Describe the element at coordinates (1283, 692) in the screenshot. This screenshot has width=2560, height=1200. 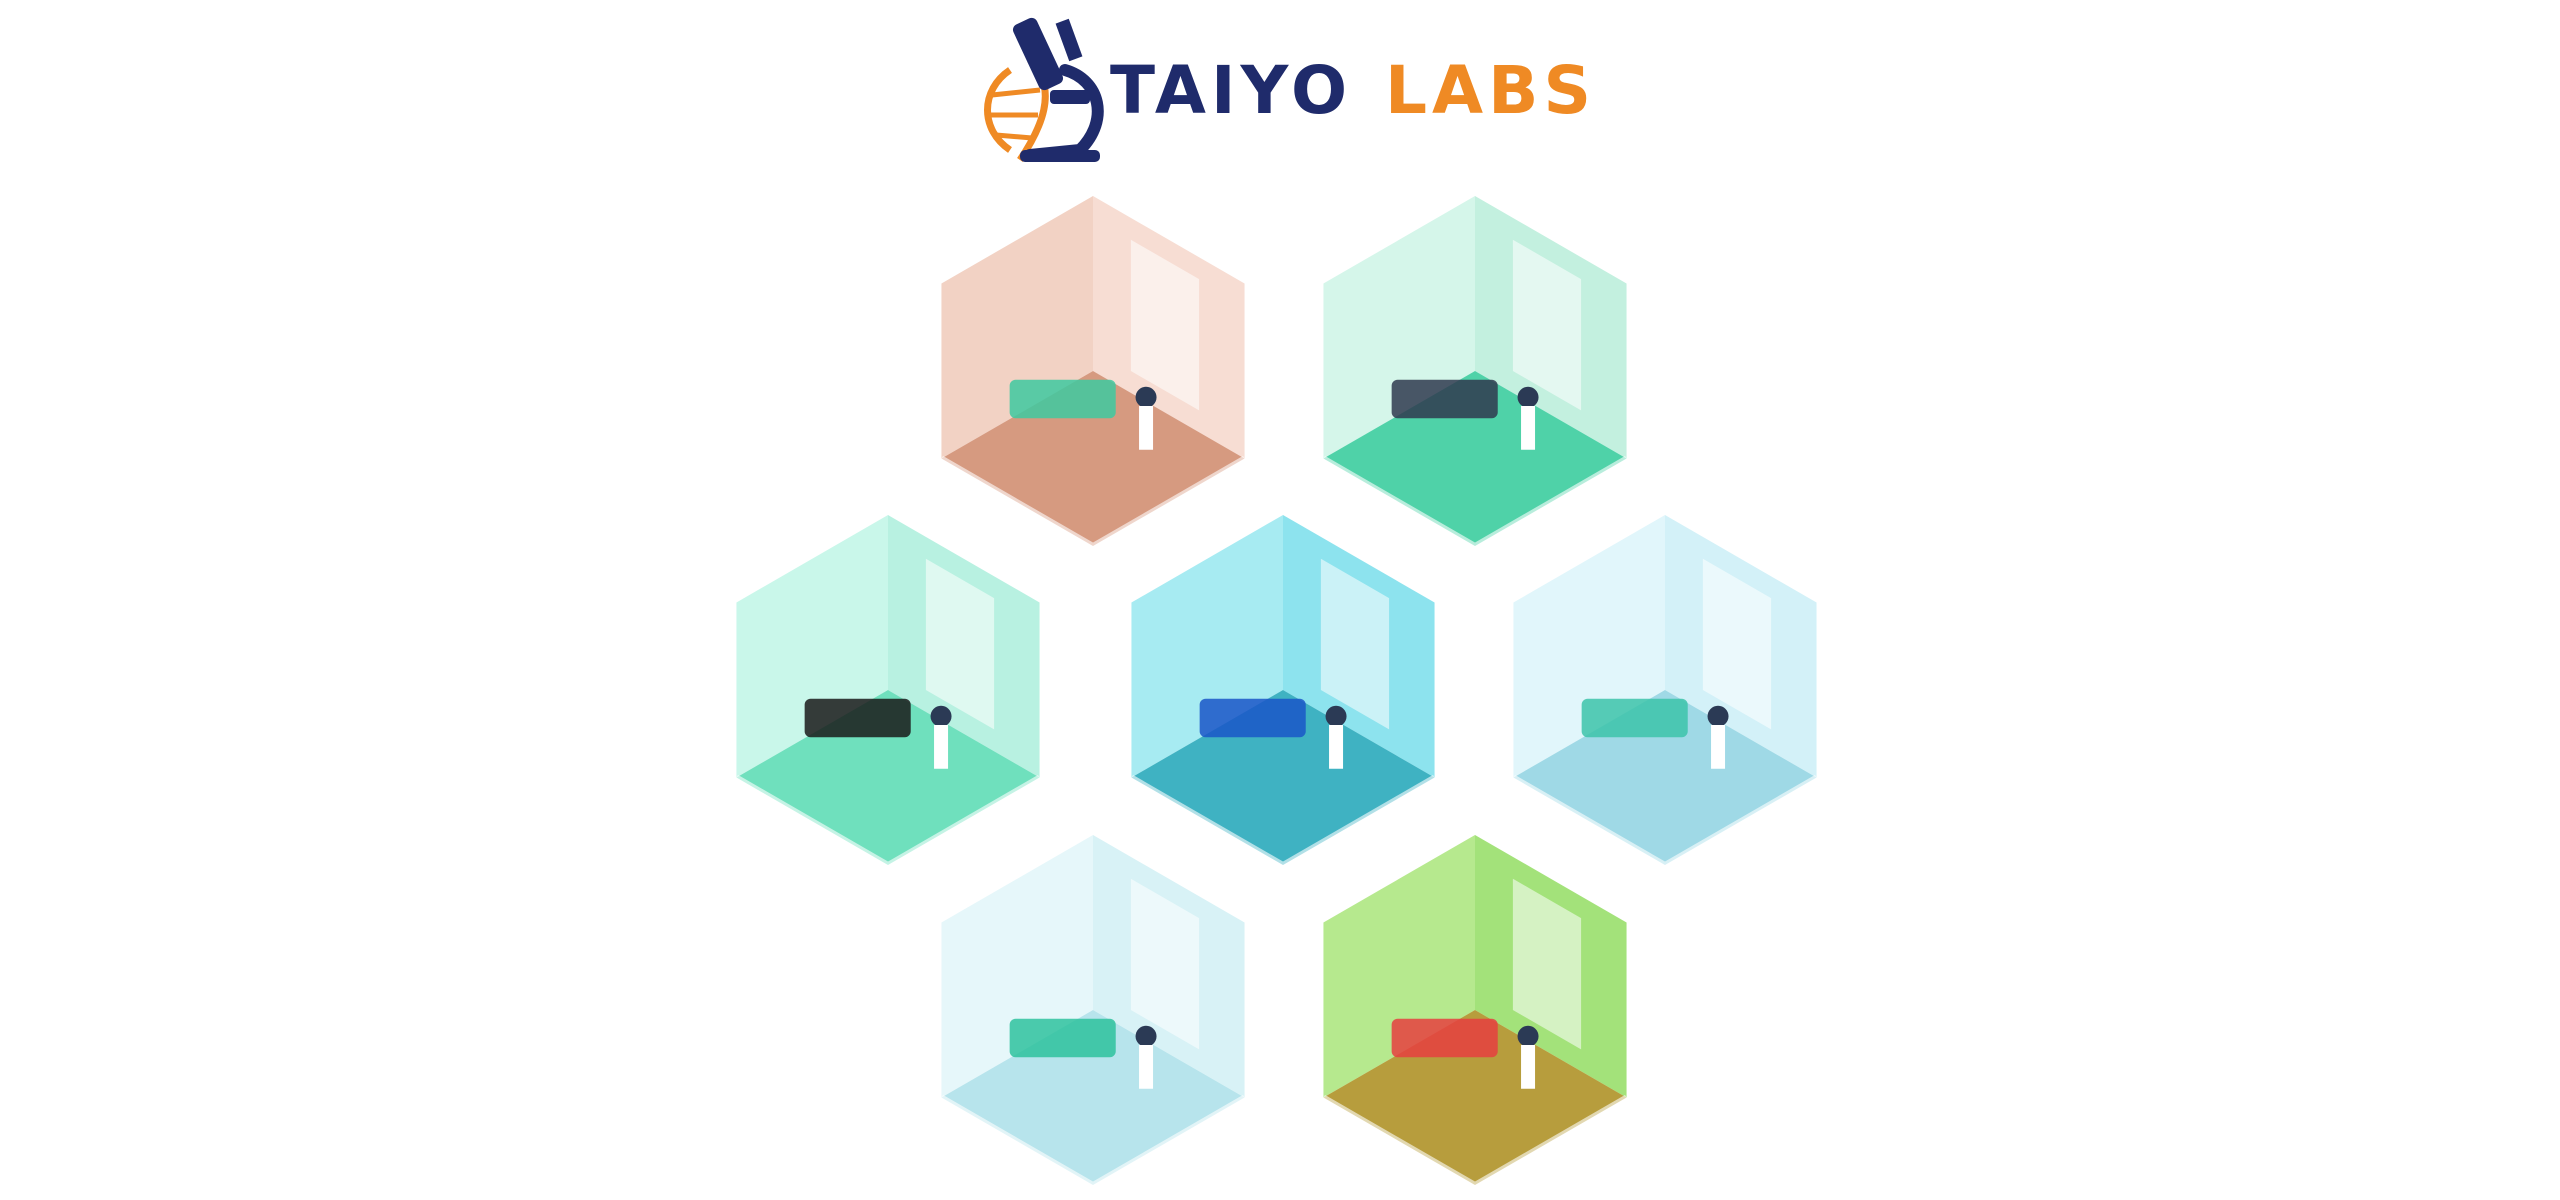
I see `room-doctor-office` at that location.